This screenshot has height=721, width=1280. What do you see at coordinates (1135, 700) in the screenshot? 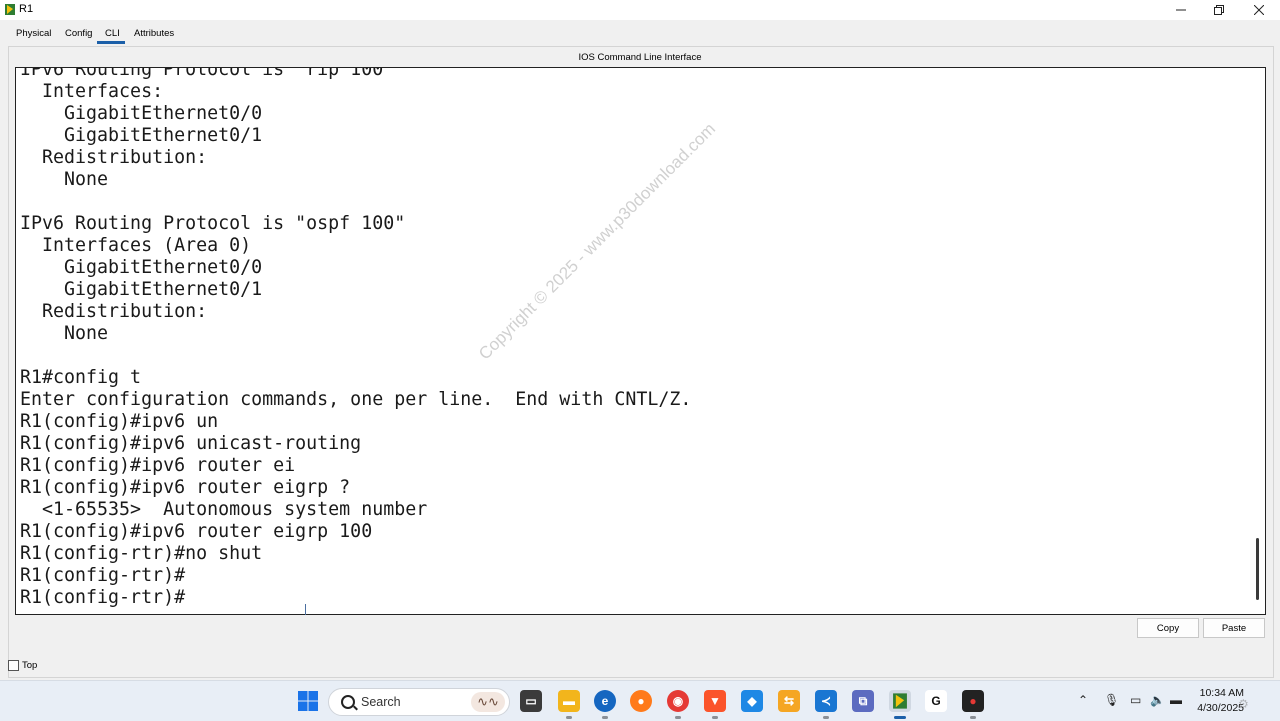
I see `network-icon: ▭` at bounding box center [1135, 700].